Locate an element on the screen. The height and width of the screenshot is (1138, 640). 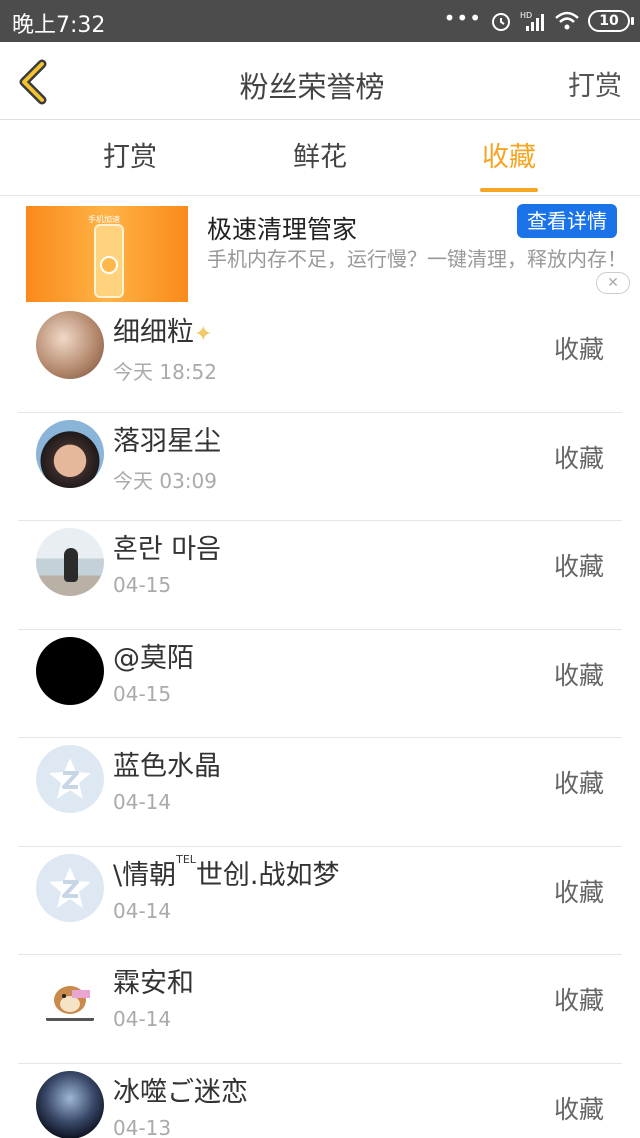
alarm-icon is located at coordinates (501, 22).